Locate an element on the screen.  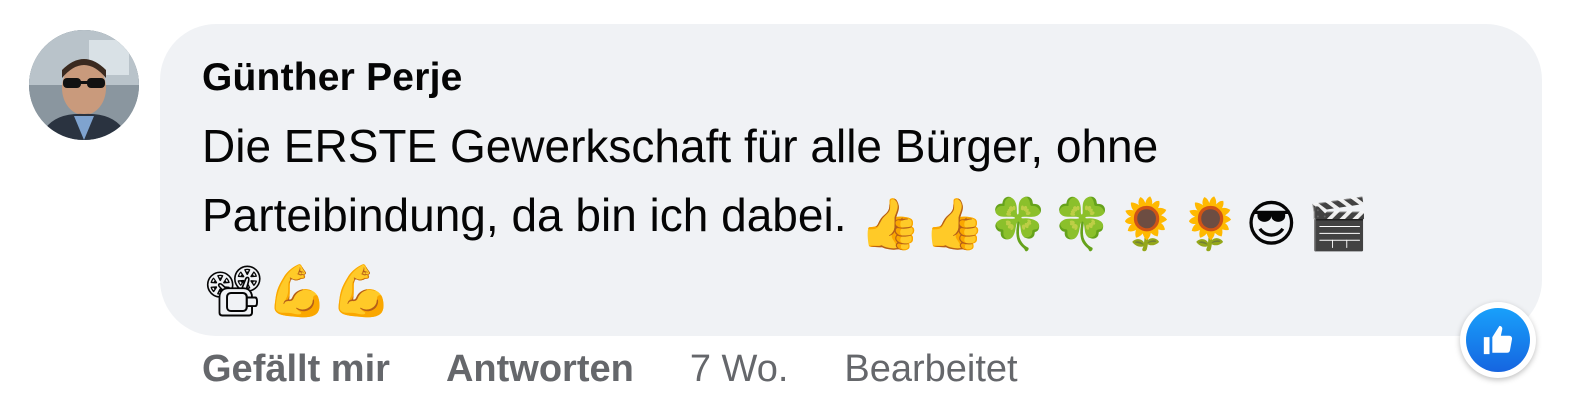
comment-actions: Gefällt mir Antworten 7 Wo. Bearbeitet is located at coordinates (638, 369).